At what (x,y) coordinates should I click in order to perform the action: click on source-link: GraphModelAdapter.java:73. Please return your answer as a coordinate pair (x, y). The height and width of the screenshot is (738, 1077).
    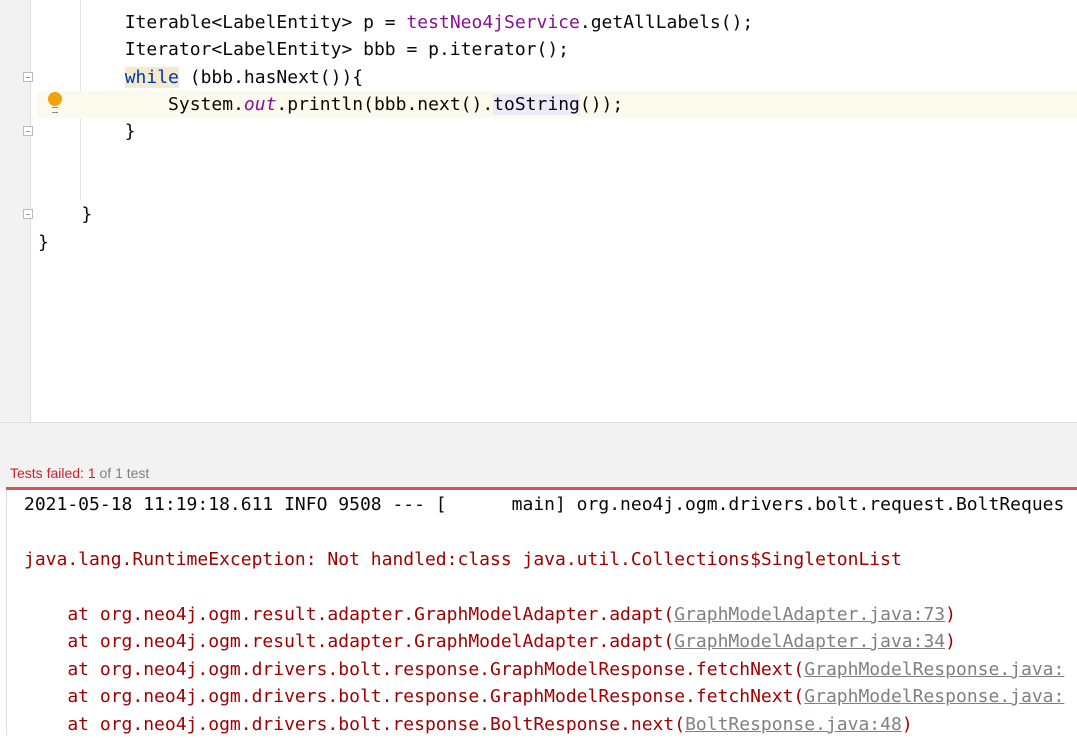
    Looking at the image, I should click on (809, 614).